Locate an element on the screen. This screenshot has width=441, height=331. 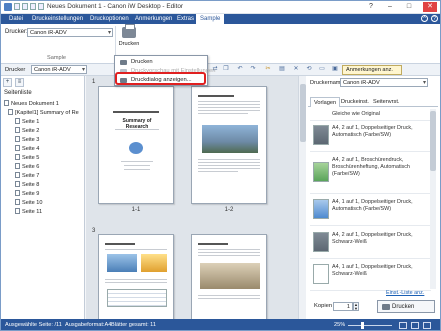
zoom-slider is located at coordinates (370, 325).